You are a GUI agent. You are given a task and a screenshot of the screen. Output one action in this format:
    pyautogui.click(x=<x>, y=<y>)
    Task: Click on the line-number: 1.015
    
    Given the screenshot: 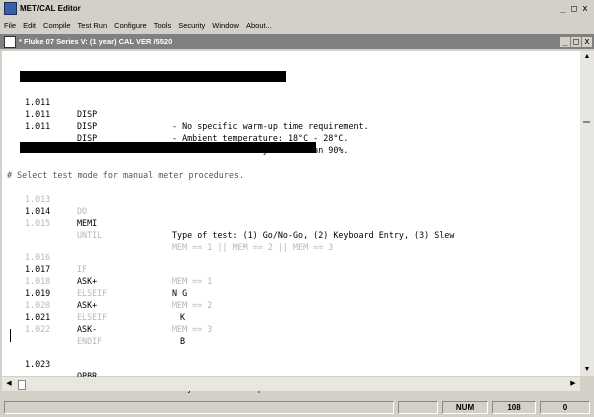 What is the action you would take?
    pyautogui.click(x=38, y=223)
    